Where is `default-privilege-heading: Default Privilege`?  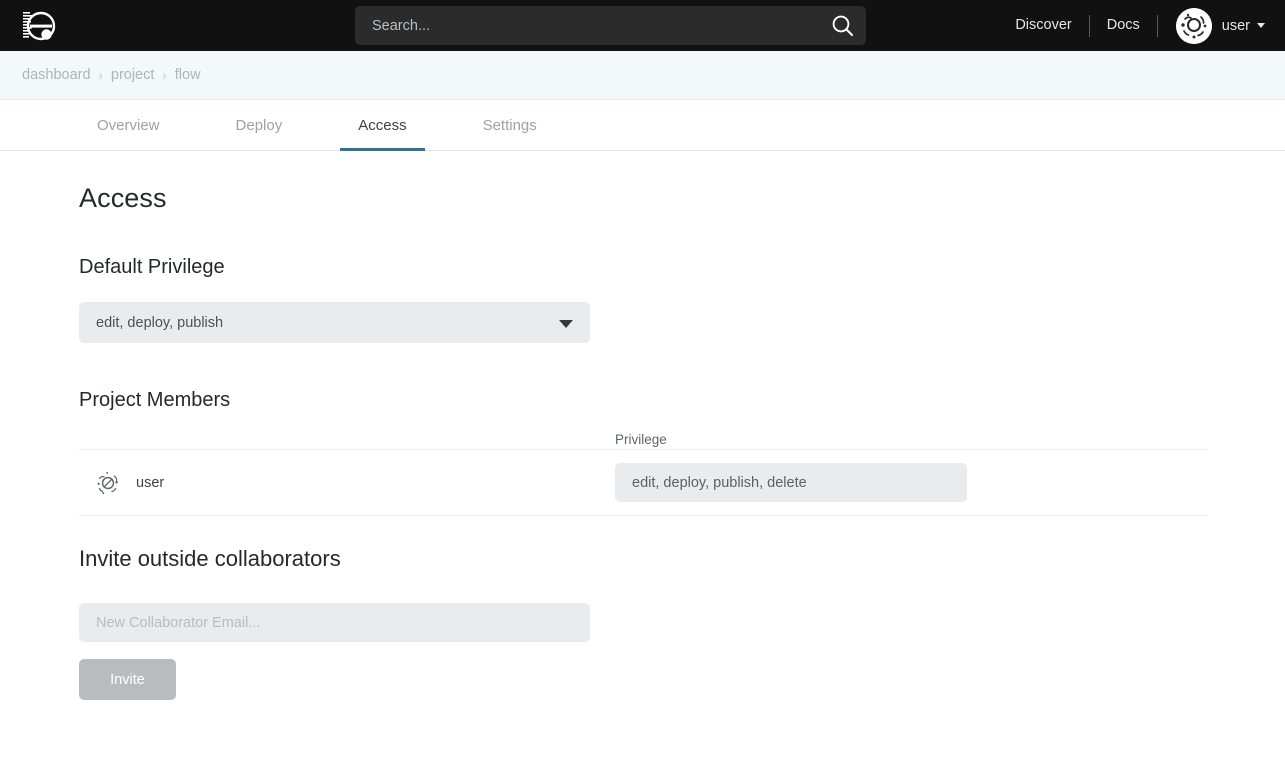 default-privilege-heading: Default Privilege is located at coordinates (152, 267).